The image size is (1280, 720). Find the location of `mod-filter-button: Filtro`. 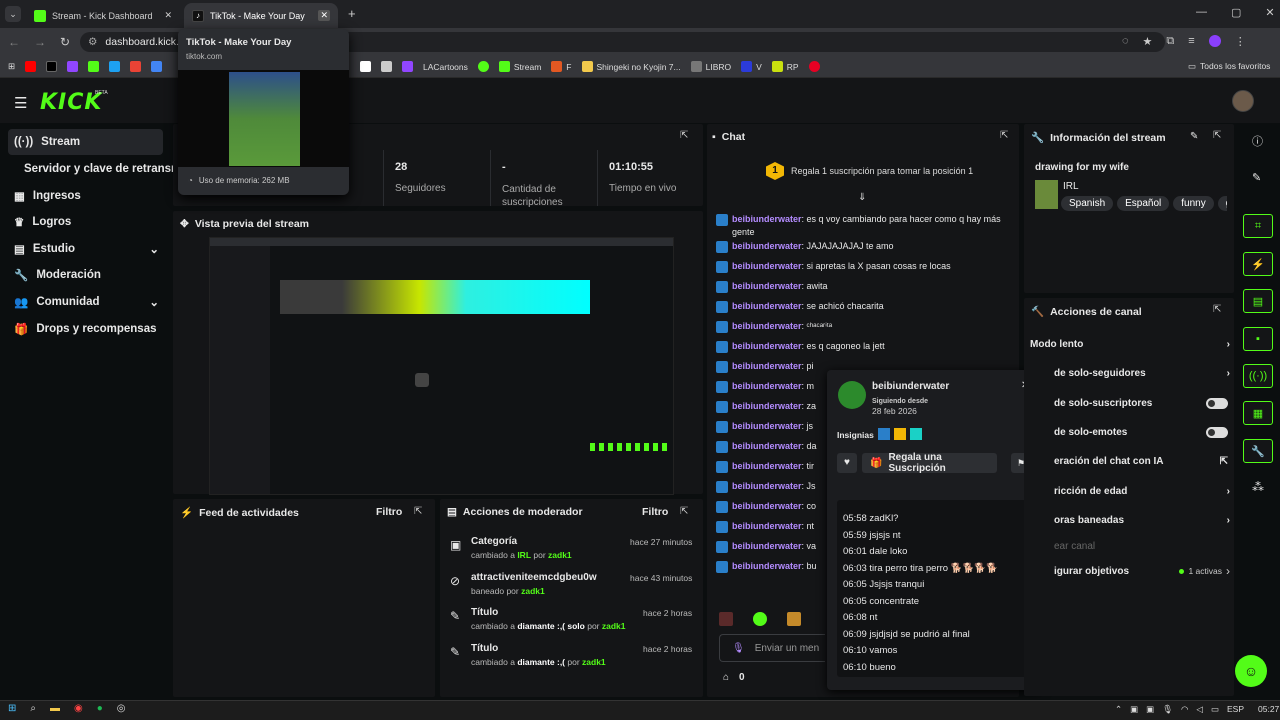

mod-filter-button: Filtro is located at coordinates (655, 512).